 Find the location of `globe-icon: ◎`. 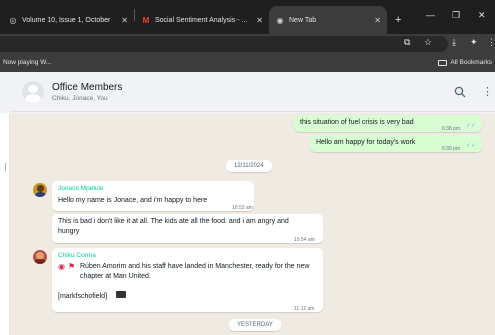

globe-icon: ◎ is located at coordinates (13, 20).